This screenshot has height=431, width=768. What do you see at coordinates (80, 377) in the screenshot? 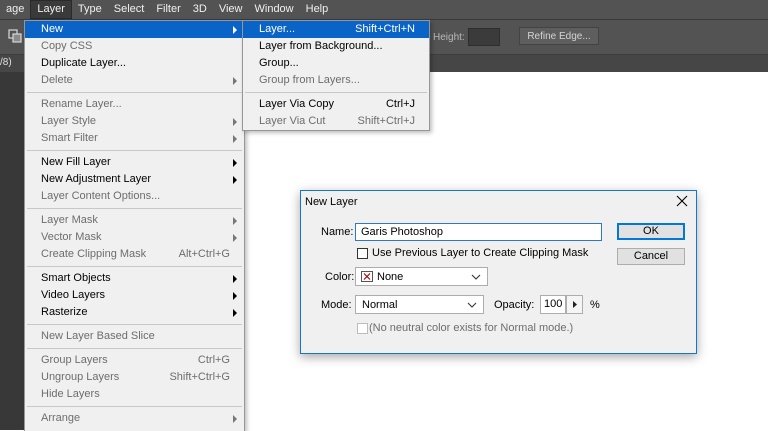
I see `menu-item-label: Ungroup Layers` at bounding box center [80, 377].